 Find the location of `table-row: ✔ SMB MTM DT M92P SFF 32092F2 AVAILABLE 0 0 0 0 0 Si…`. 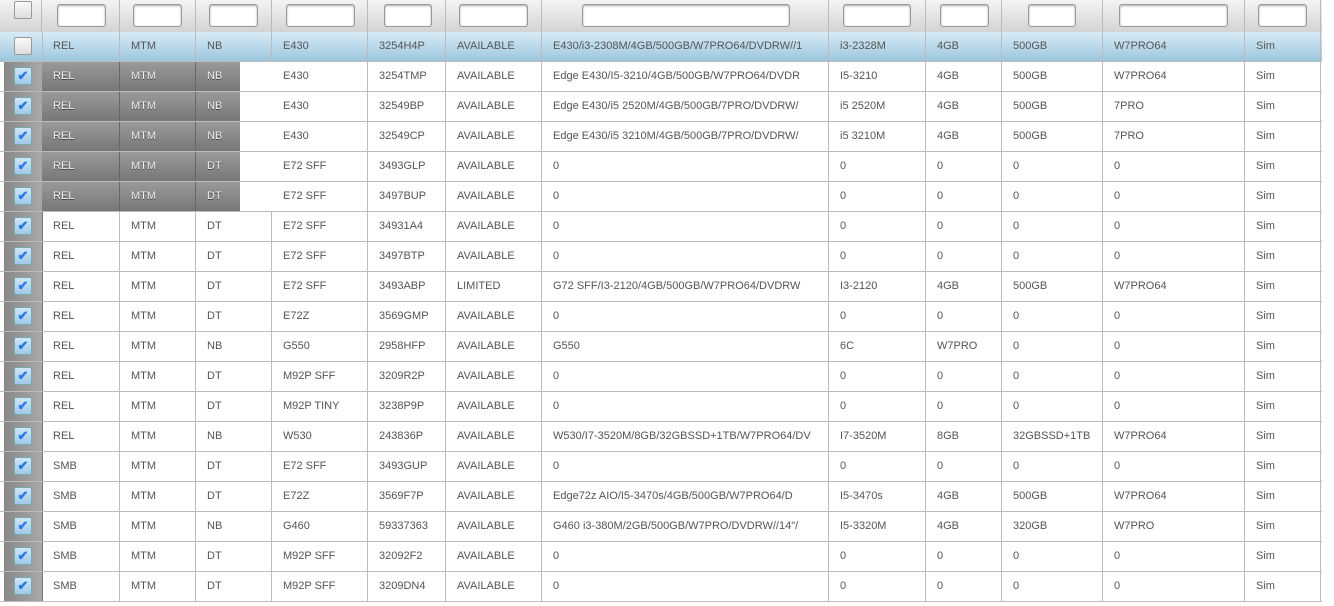

table-row: ✔ SMB MTM DT M92P SFF 32092F2 AVAILABLE 0 0 0 0 0 Si… is located at coordinates (661, 557).